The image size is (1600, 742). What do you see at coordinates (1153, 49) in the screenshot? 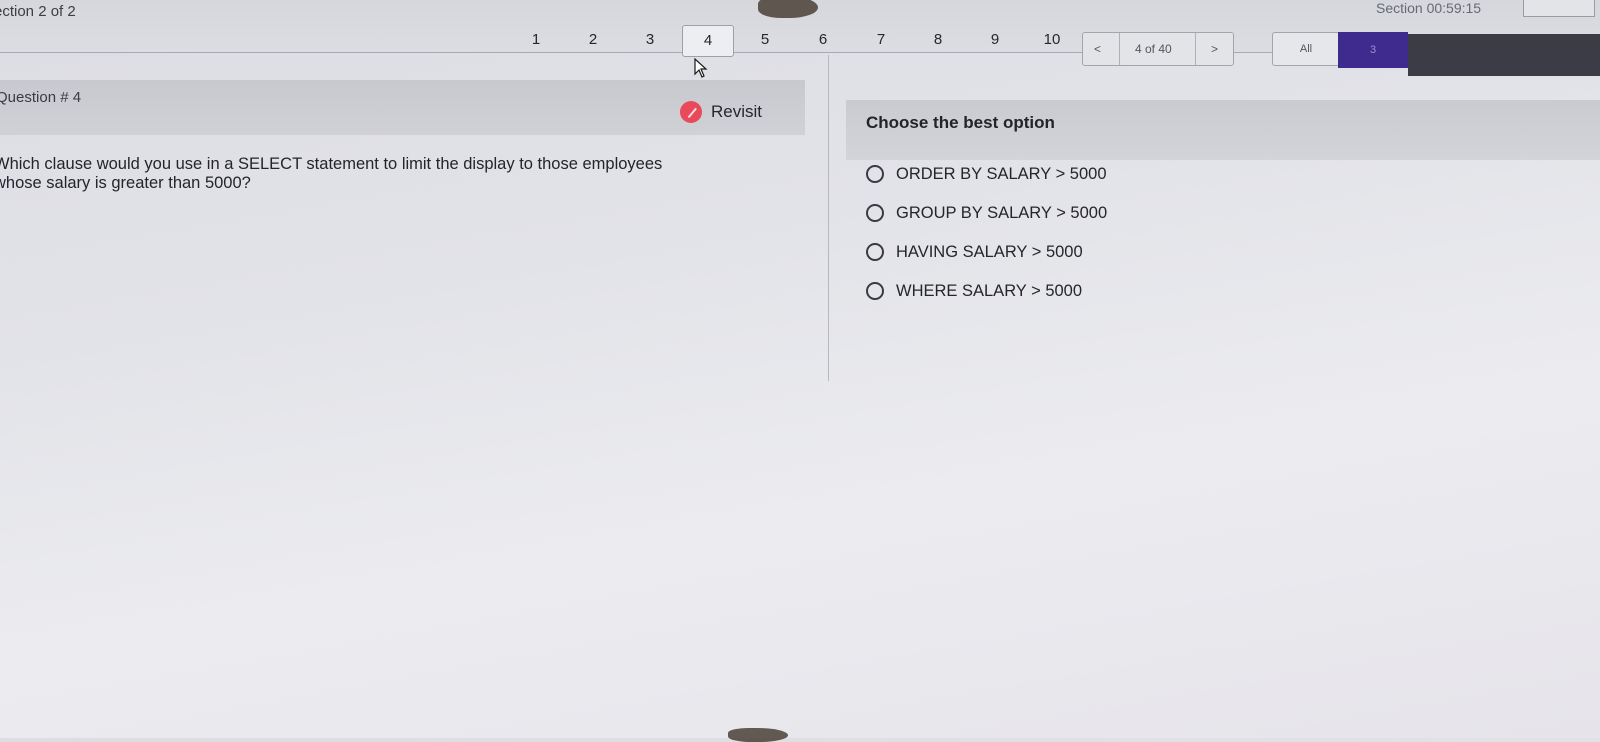
I see `question-position: 4 of 40` at bounding box center [1153, 49].